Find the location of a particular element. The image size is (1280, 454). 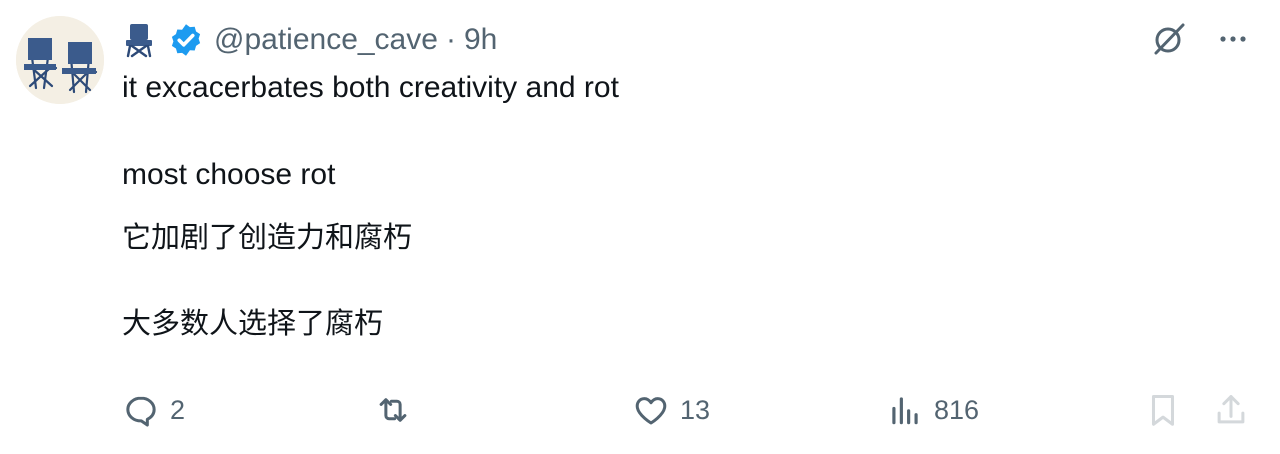

more-options-icon is located at coordinates (1233, 39).